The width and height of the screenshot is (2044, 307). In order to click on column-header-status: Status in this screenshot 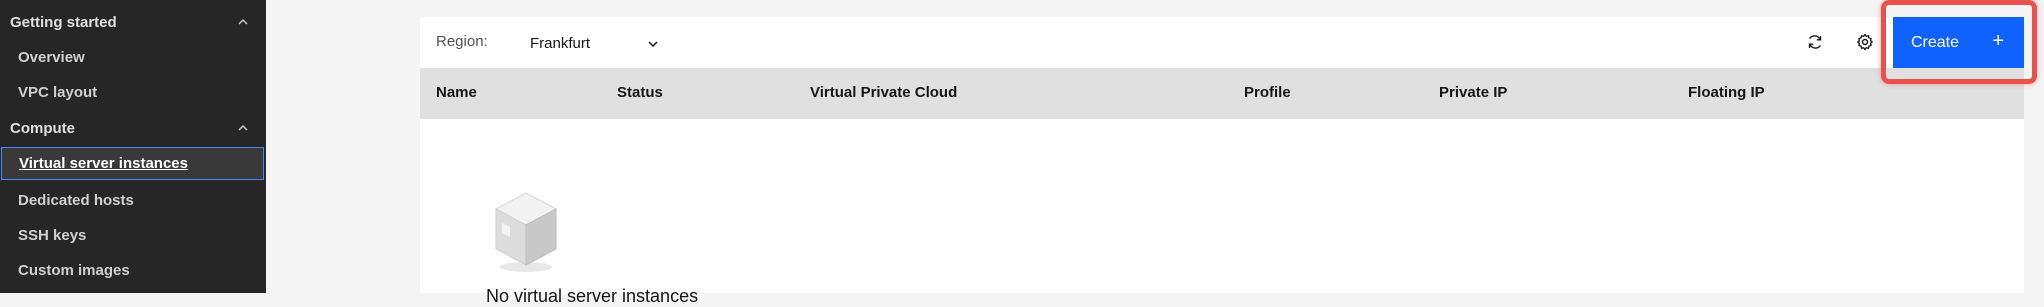, I will do `click(640, 92)`.